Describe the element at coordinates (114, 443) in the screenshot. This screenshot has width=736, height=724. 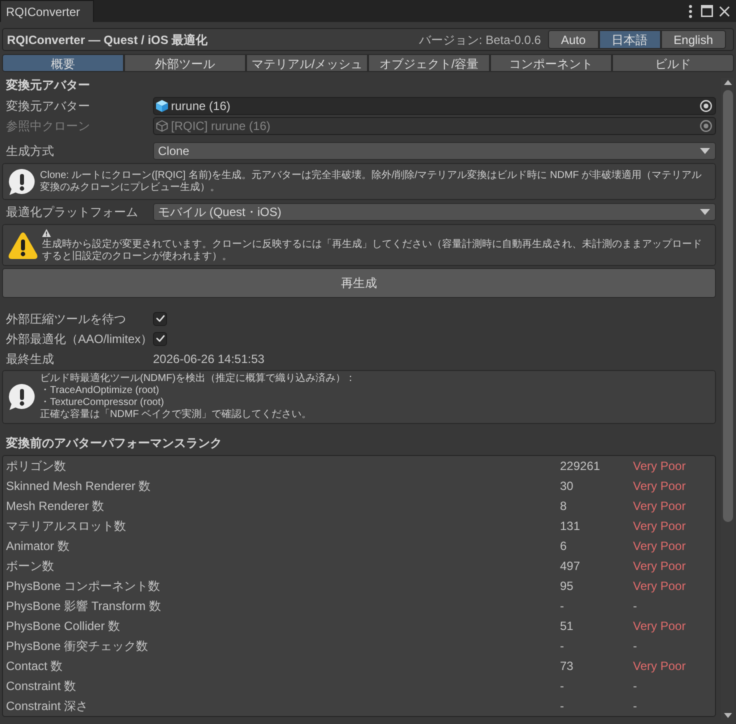
I see `section-heading: 変換前のアバターパフォーマンスランク` at that location.